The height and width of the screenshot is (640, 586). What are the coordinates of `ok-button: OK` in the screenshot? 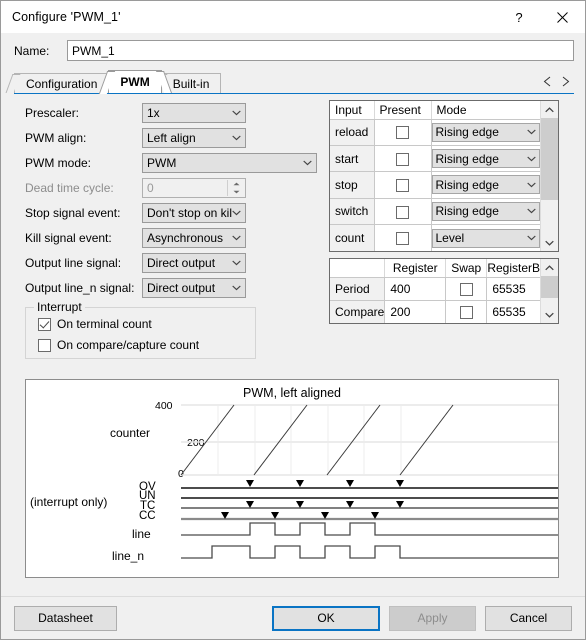 It's located at (326, 618).